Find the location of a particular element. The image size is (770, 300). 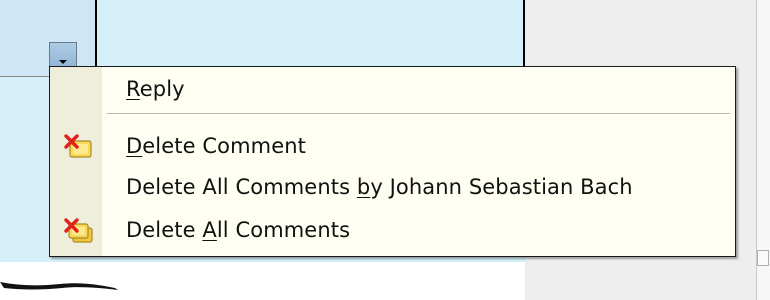

chevron-down-icon is located at coordinates (63, 62).